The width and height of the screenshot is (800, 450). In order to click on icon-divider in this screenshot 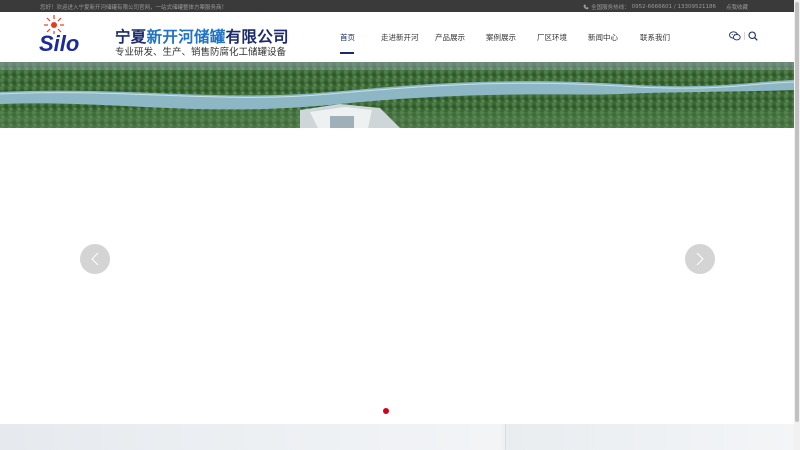, I will do `click(744, 36)`.